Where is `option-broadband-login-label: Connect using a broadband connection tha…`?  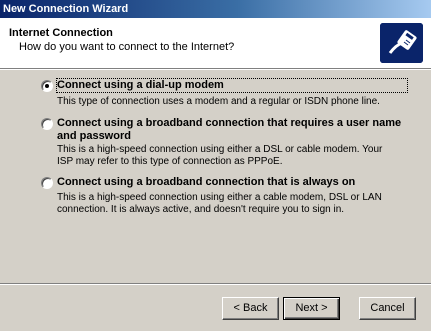
option-broadband-login-label: Connect using a broadband connection tha… is located at coordinates (232, 130).